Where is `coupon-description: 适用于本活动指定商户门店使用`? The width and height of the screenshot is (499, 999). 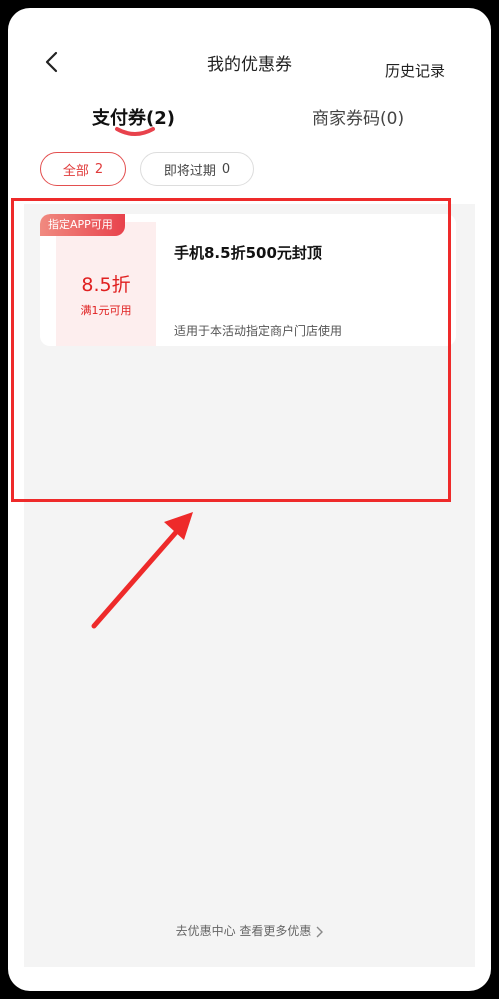 coupon-description: 适用于本活动指定商户门店使用 is located at coordinates (258, 331).